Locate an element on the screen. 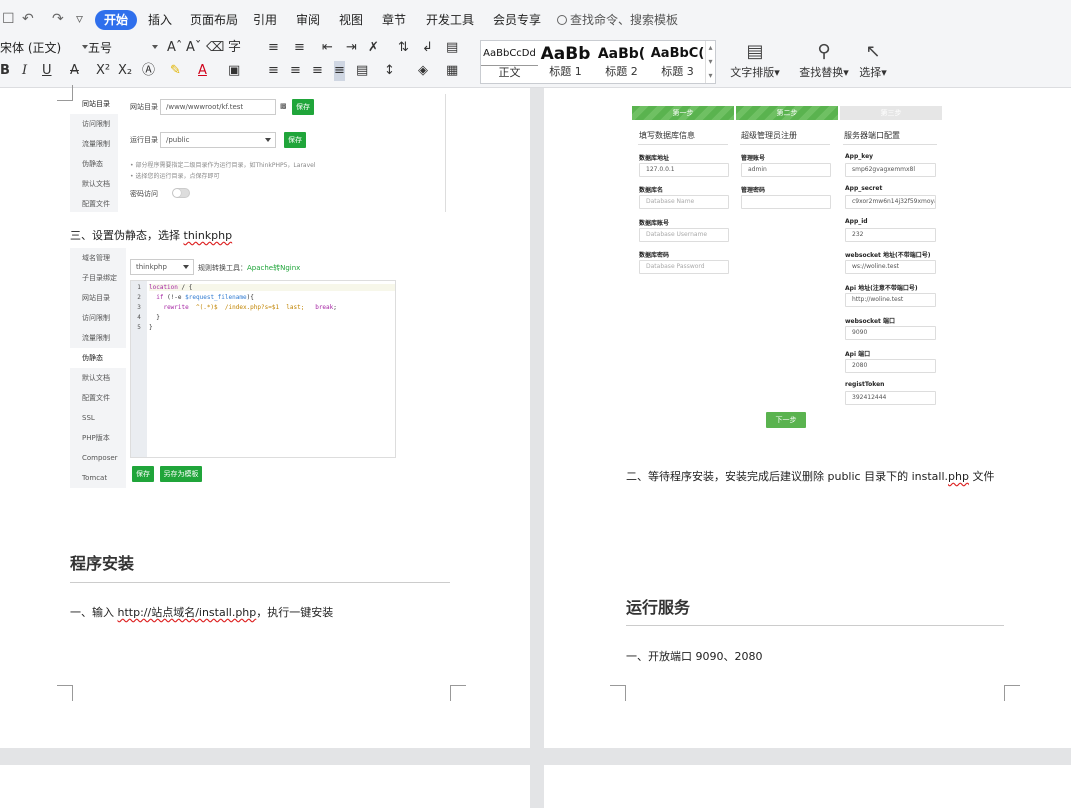 The height and width of the screenshot is (808, 1071). sort-icon: ⇅ is located at coordinates (403, 48).